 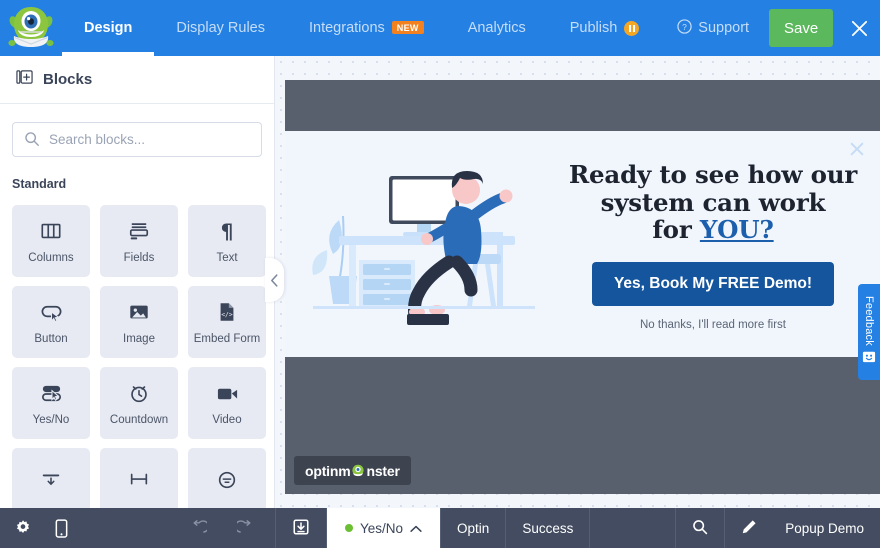 I want to click on nav-label: Analytics, so click(x=496, y=28).